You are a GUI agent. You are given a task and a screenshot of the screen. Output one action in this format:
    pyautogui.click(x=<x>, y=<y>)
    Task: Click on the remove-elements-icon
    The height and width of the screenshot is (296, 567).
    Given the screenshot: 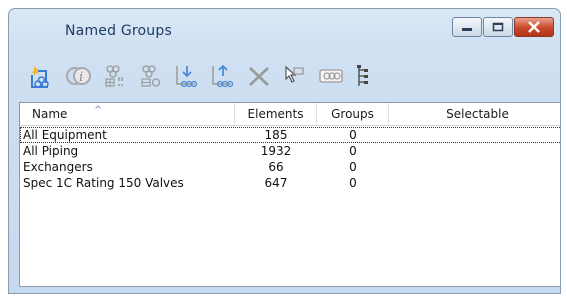 What is the action you would take?
    pyautogui.click(x=222, y=76)
    